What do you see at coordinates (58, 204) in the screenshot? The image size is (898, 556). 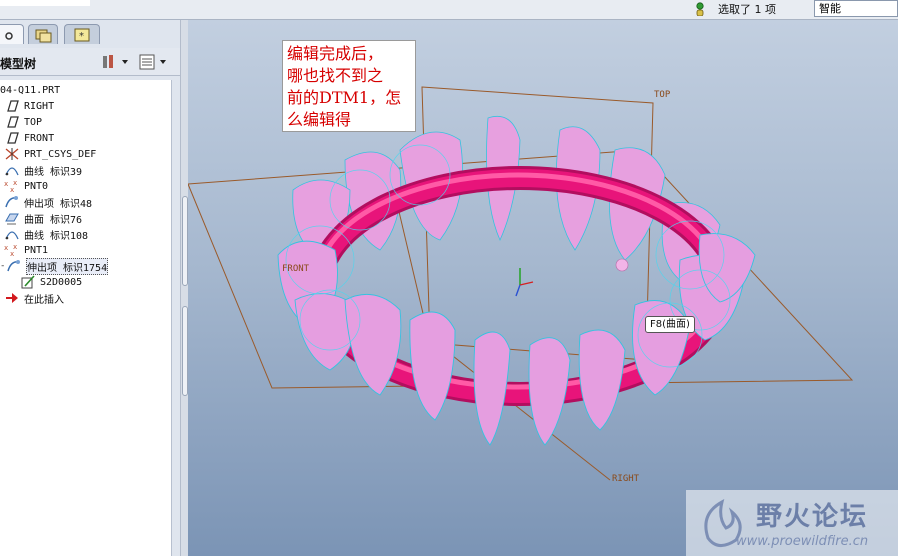 I see `tree-item-label: 伸出项 标识48` at bounding box center [58, 204].